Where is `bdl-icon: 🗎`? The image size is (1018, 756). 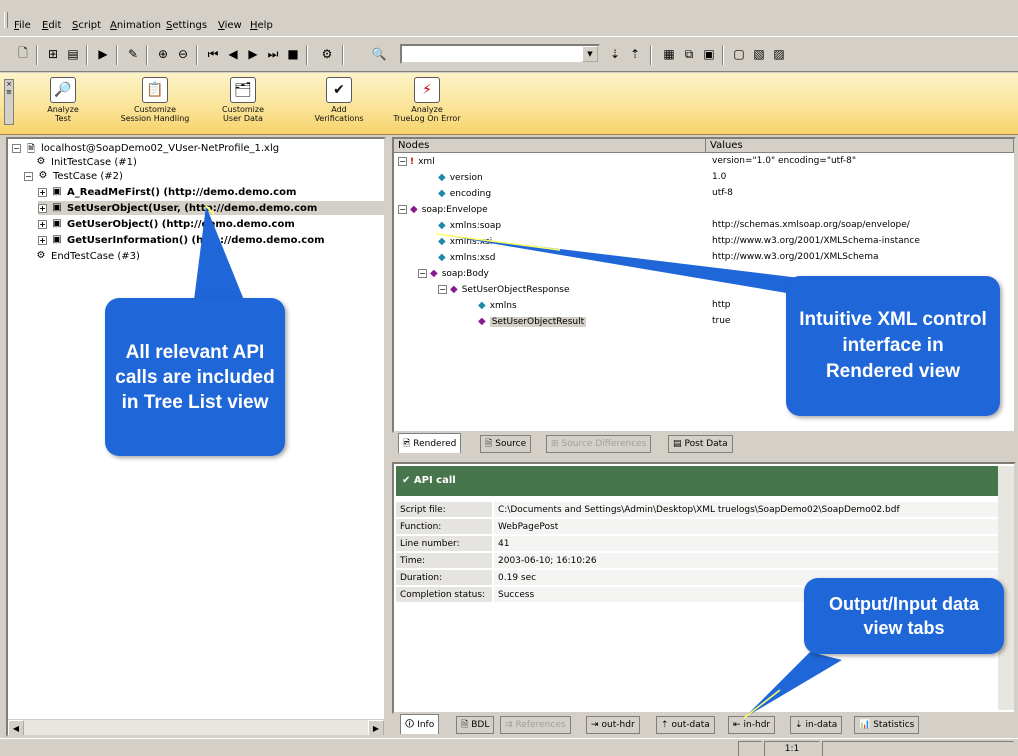
bdl-icon: 🗎 is located at coordinates (465, 725).